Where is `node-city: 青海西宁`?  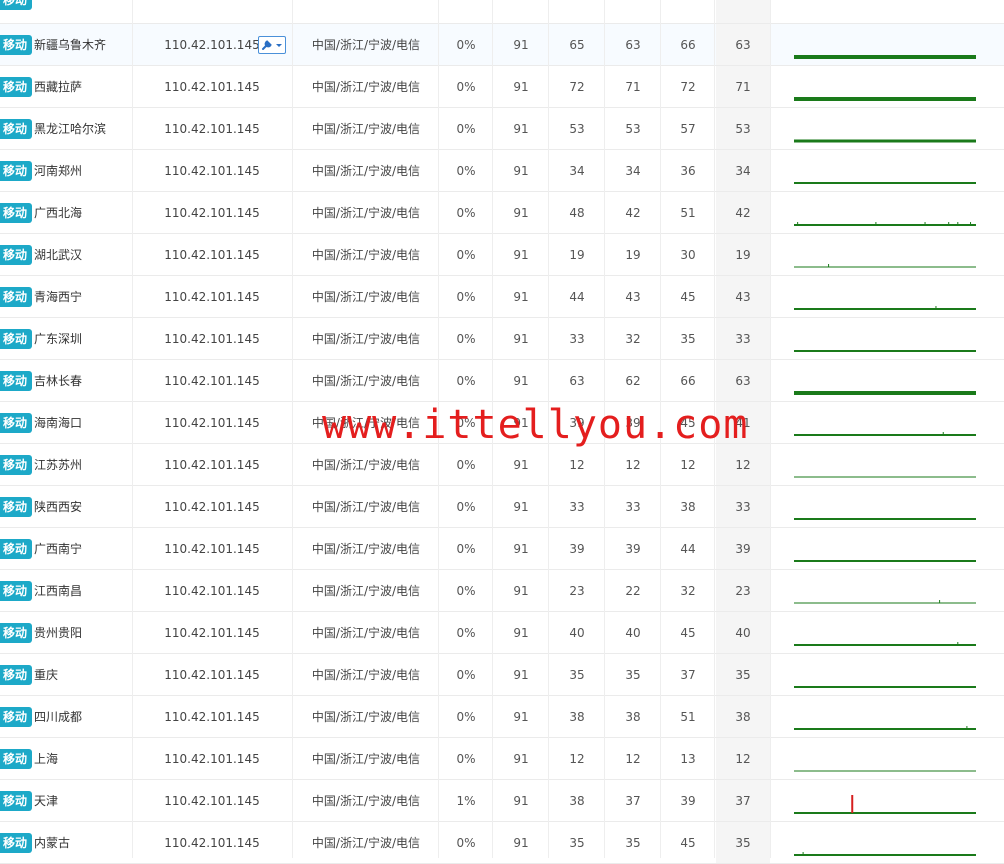 node-city: 青海西宁 is located at coordinates (58, 297).